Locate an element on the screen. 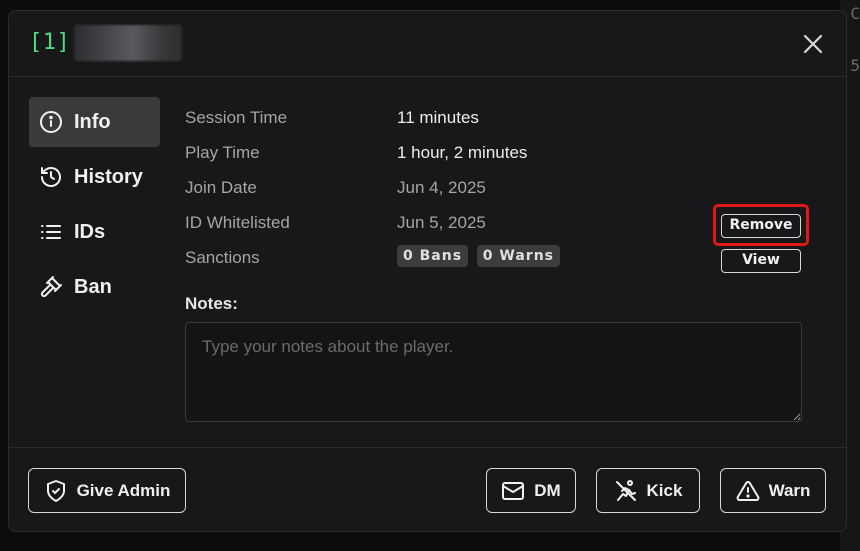 This screenshot has width=860, height=551. give-admin-button: Give Admin is located at coordinates (107, 490).